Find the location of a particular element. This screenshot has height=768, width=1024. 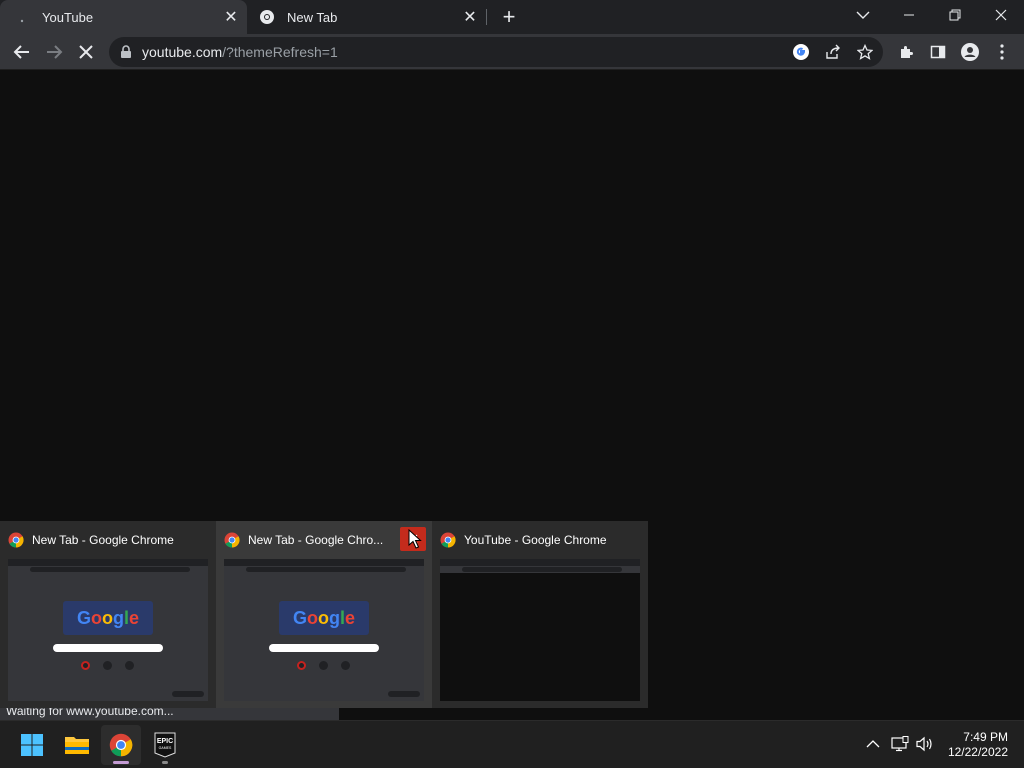

tab-strip: YouTube ✕ New Tab ✕ + is located at coordinates (512, 17).